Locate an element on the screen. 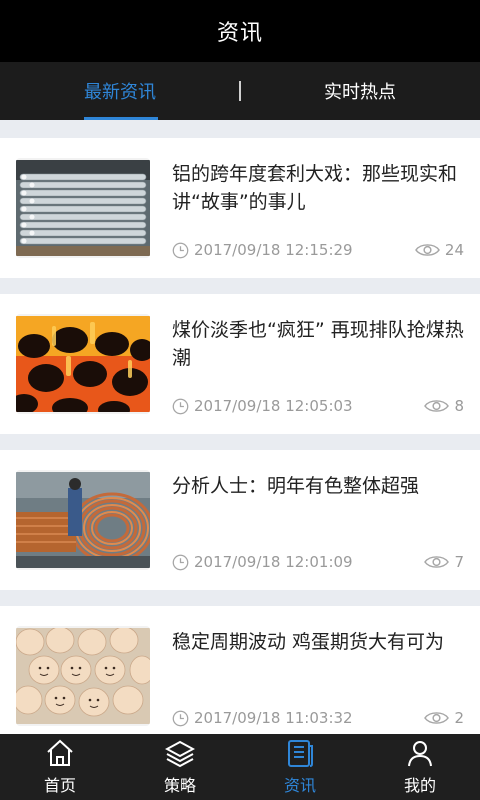  news-title: 稳定周期波动 鸡蛋期货大有可为 is located at coordinates (308, 642).